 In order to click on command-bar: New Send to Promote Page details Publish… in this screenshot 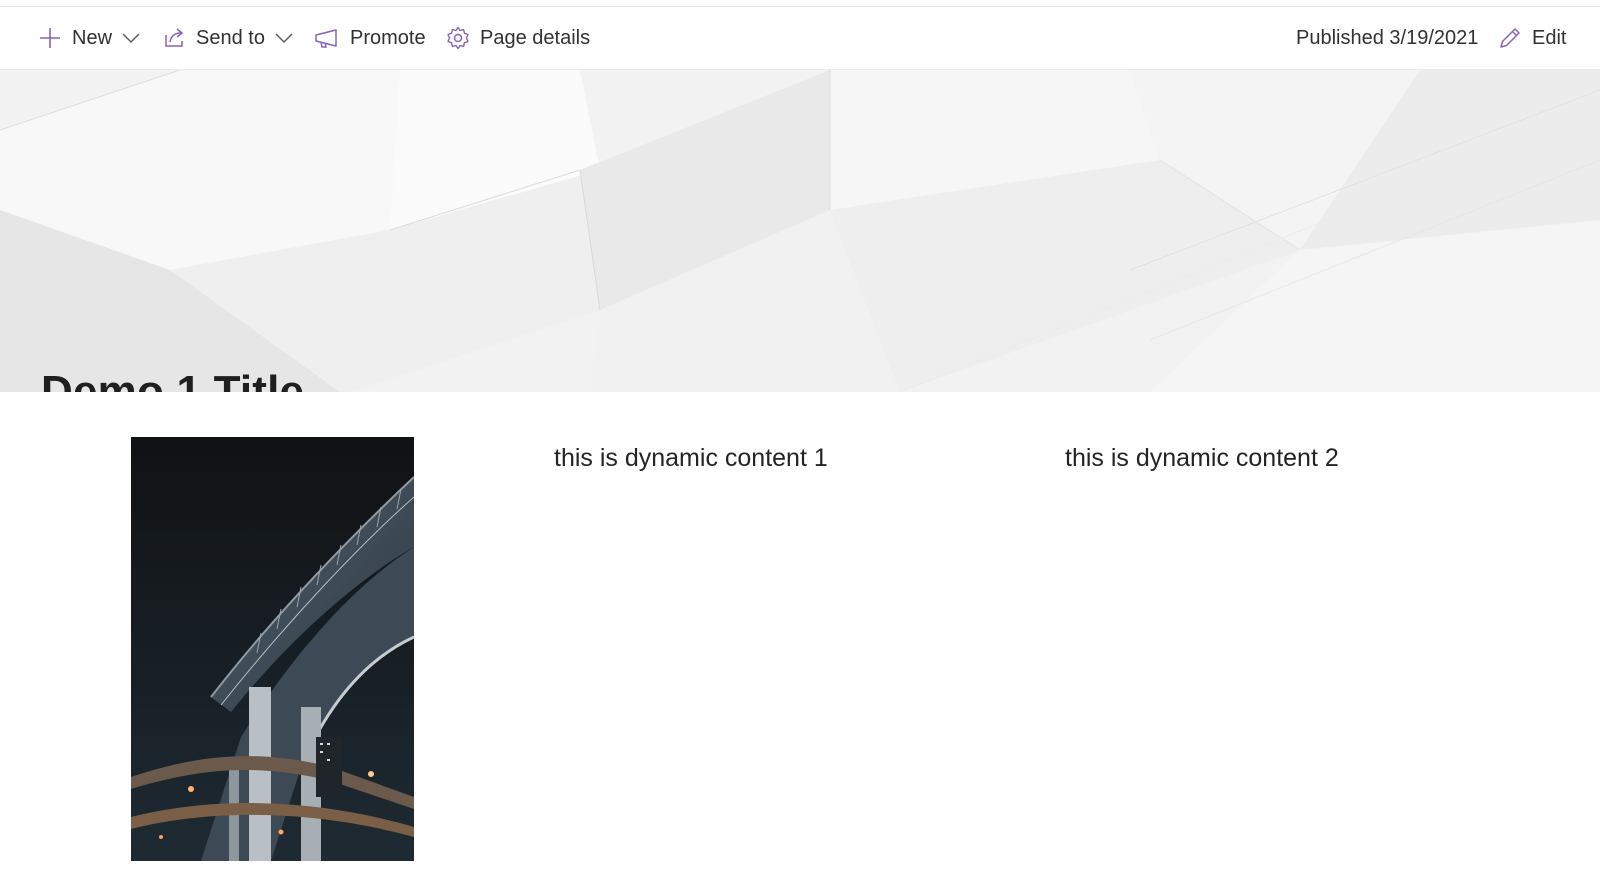, I will do `click(800, 38)`.